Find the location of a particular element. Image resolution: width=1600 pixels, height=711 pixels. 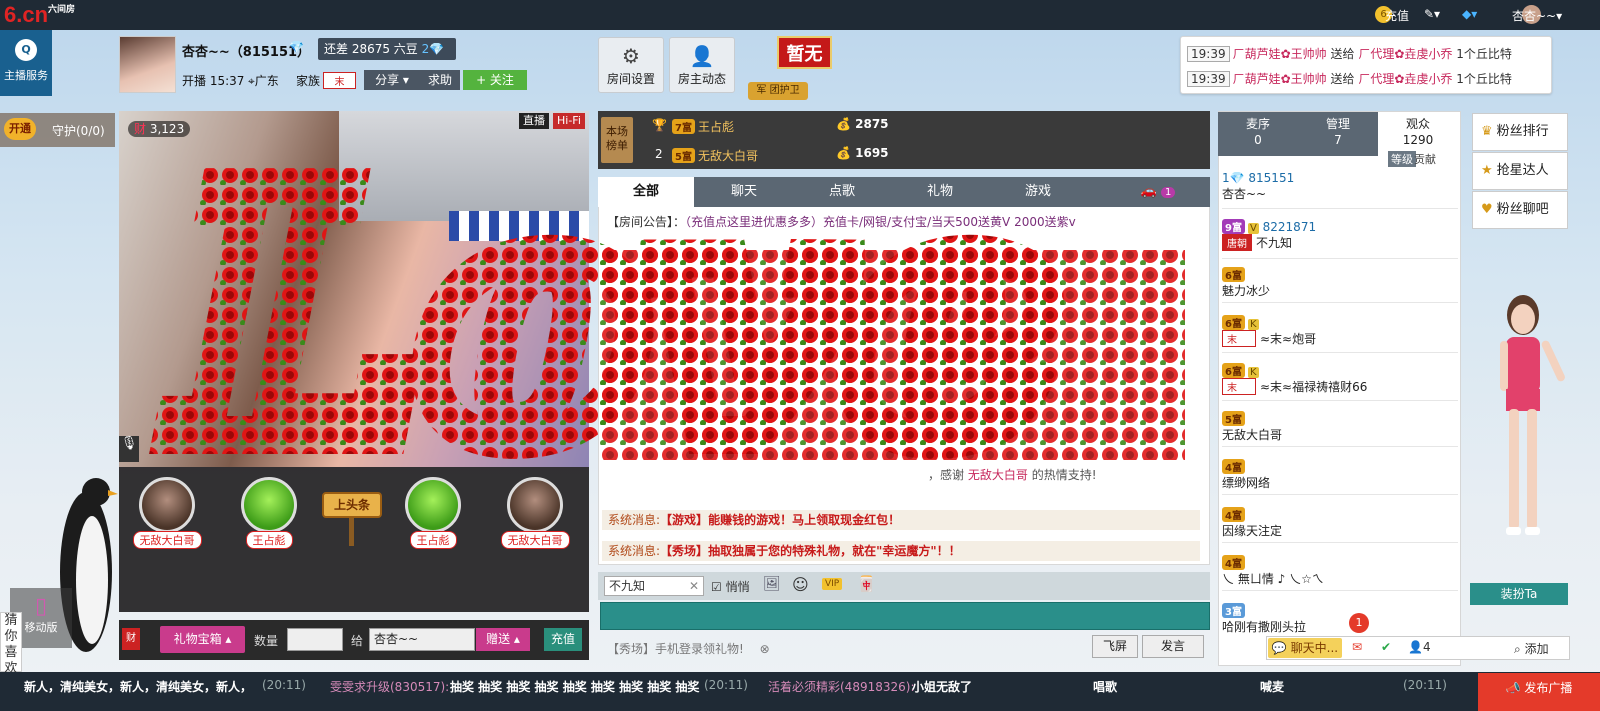

mic-icon: 🎙 is located at coordinates (129, 449).